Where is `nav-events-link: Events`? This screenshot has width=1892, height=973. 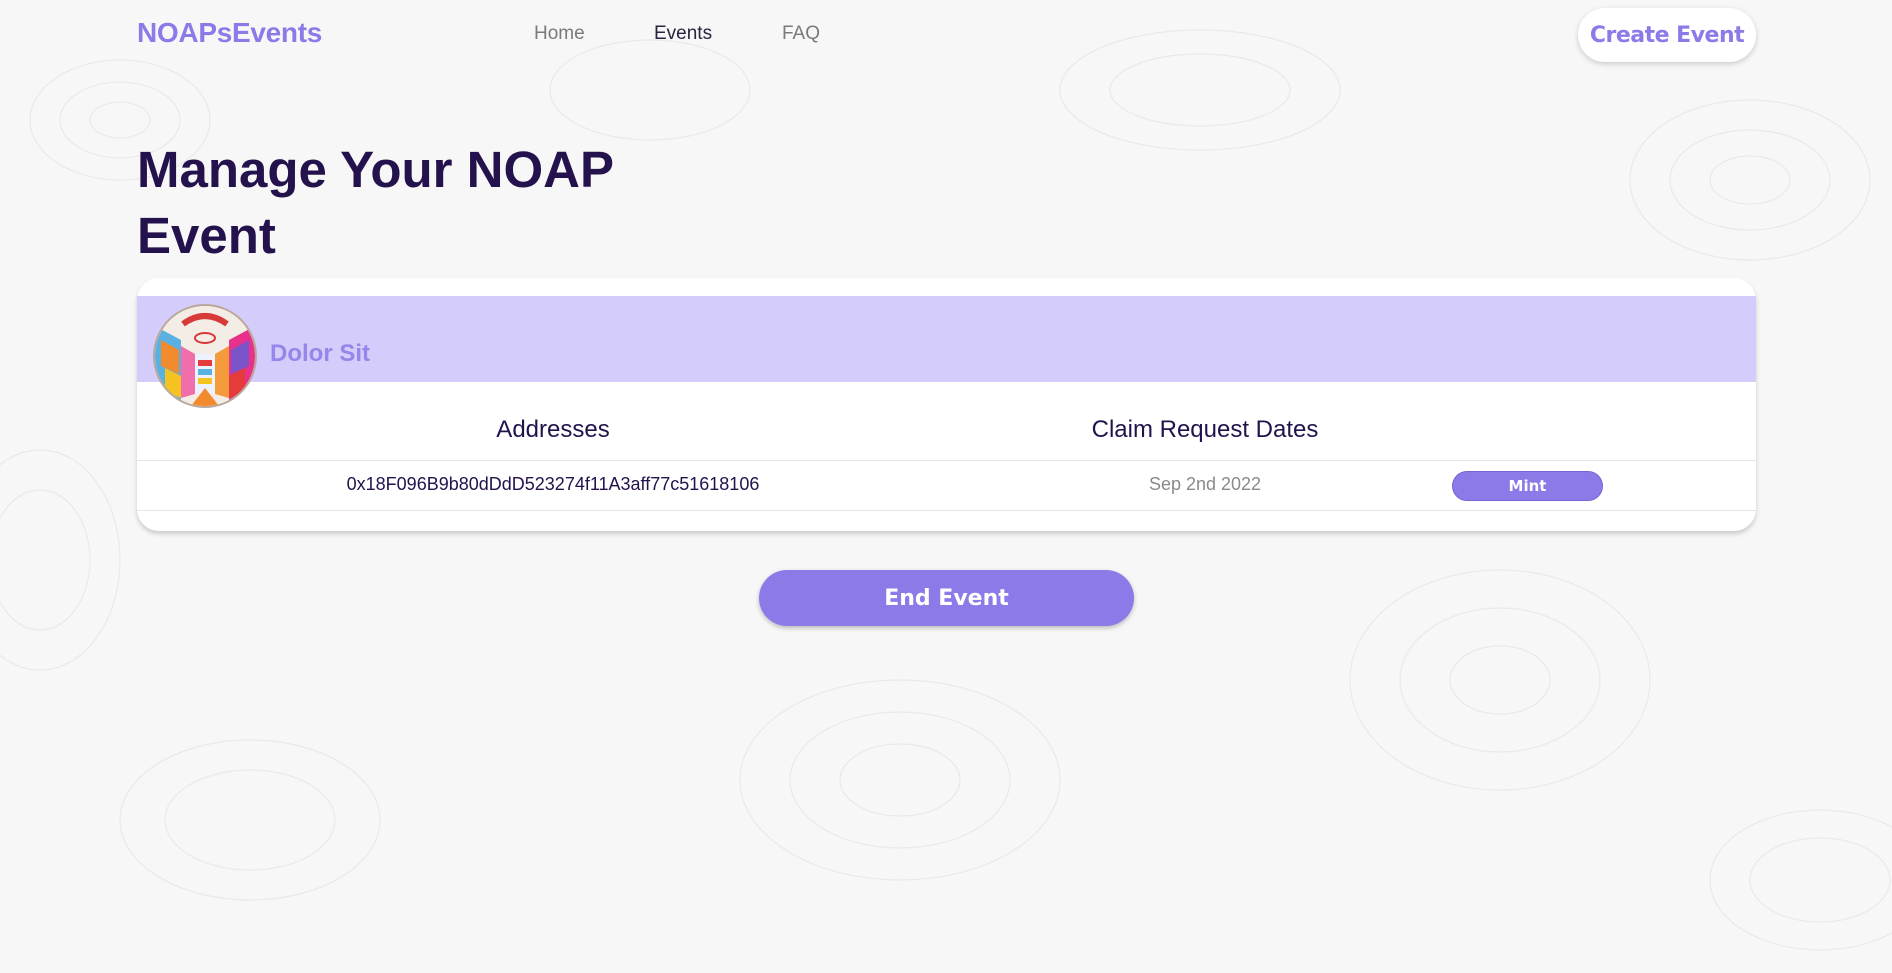
nav-events-link: Events is located at coordinates (683, 34).